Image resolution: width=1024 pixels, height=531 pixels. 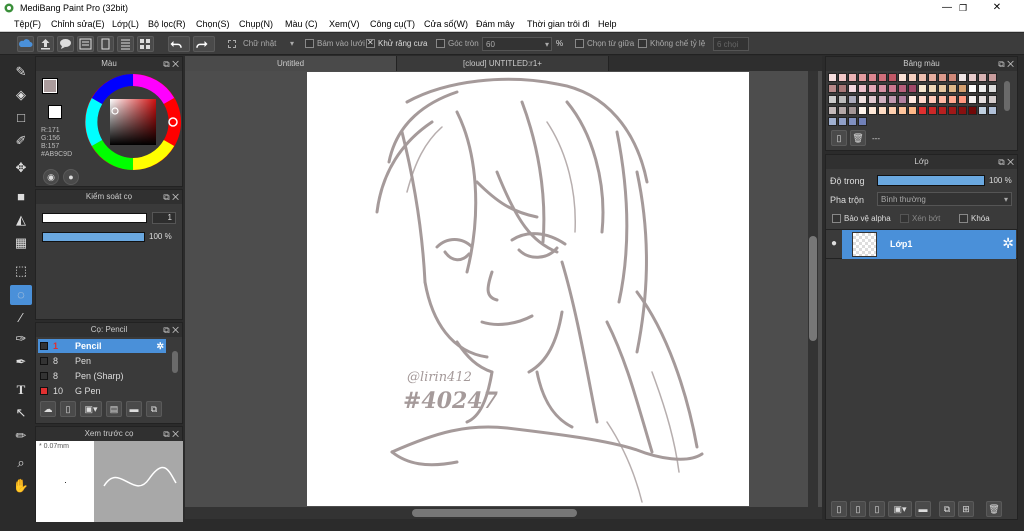 I want to click on brush-folder-button: ▬, so click(x=134, y=409).